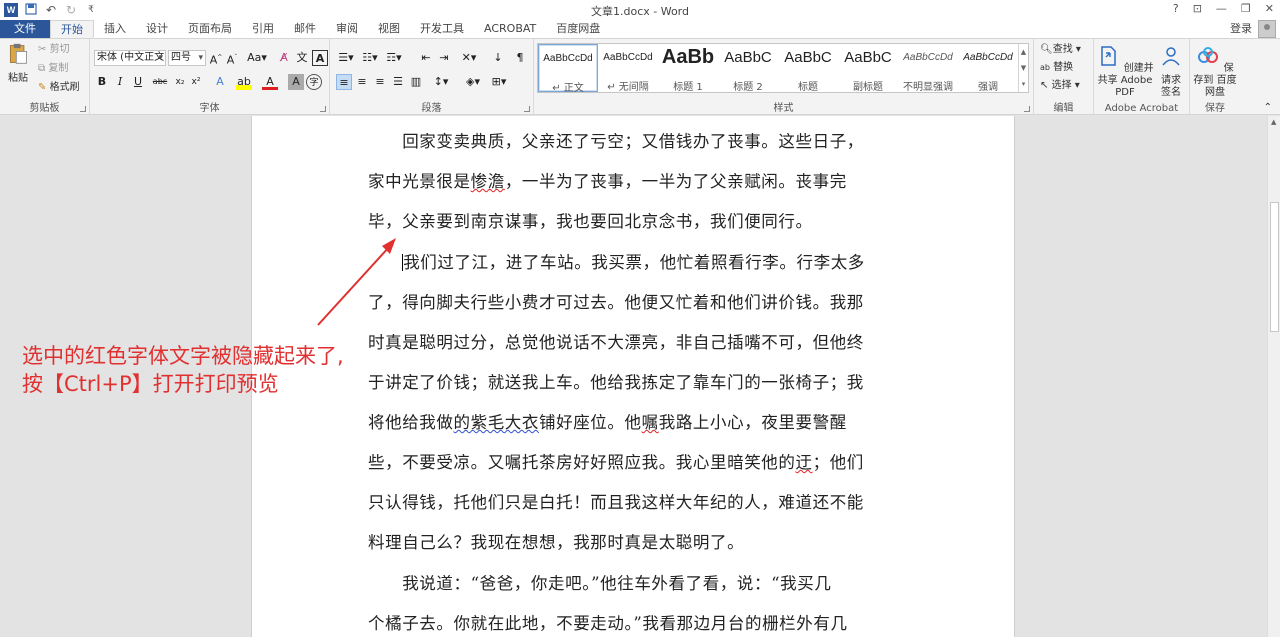 Image resolution: width=1280 pixels, height=637 pixels. Describe the element at coordinates (296, 82) in the screenshot. I see `character-shading-icon: A` at that location.